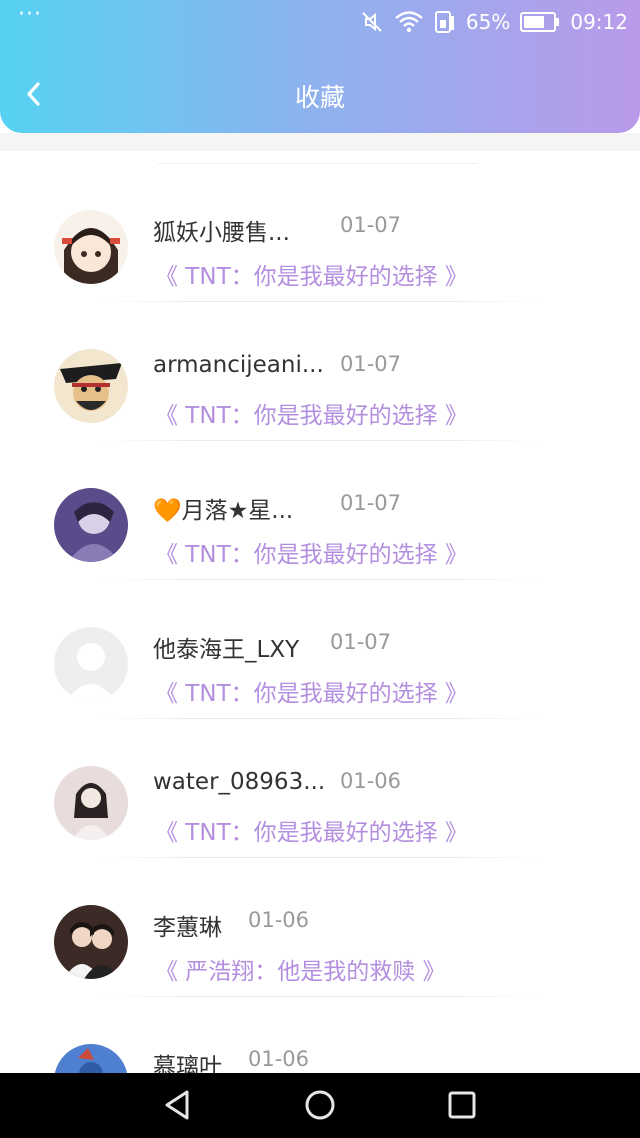  I want to click on recents-nav-button, so click(462, 1107).